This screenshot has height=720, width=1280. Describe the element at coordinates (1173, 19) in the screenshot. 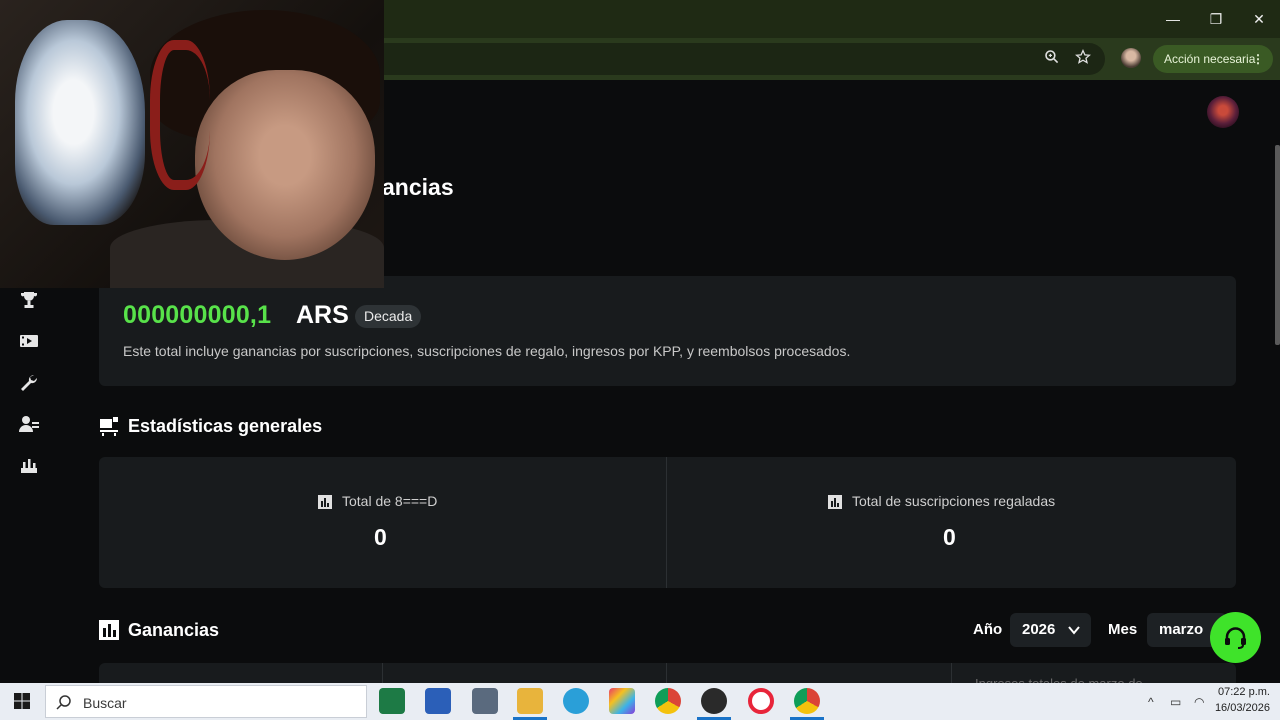

I see `minimize-button: —` at that location.